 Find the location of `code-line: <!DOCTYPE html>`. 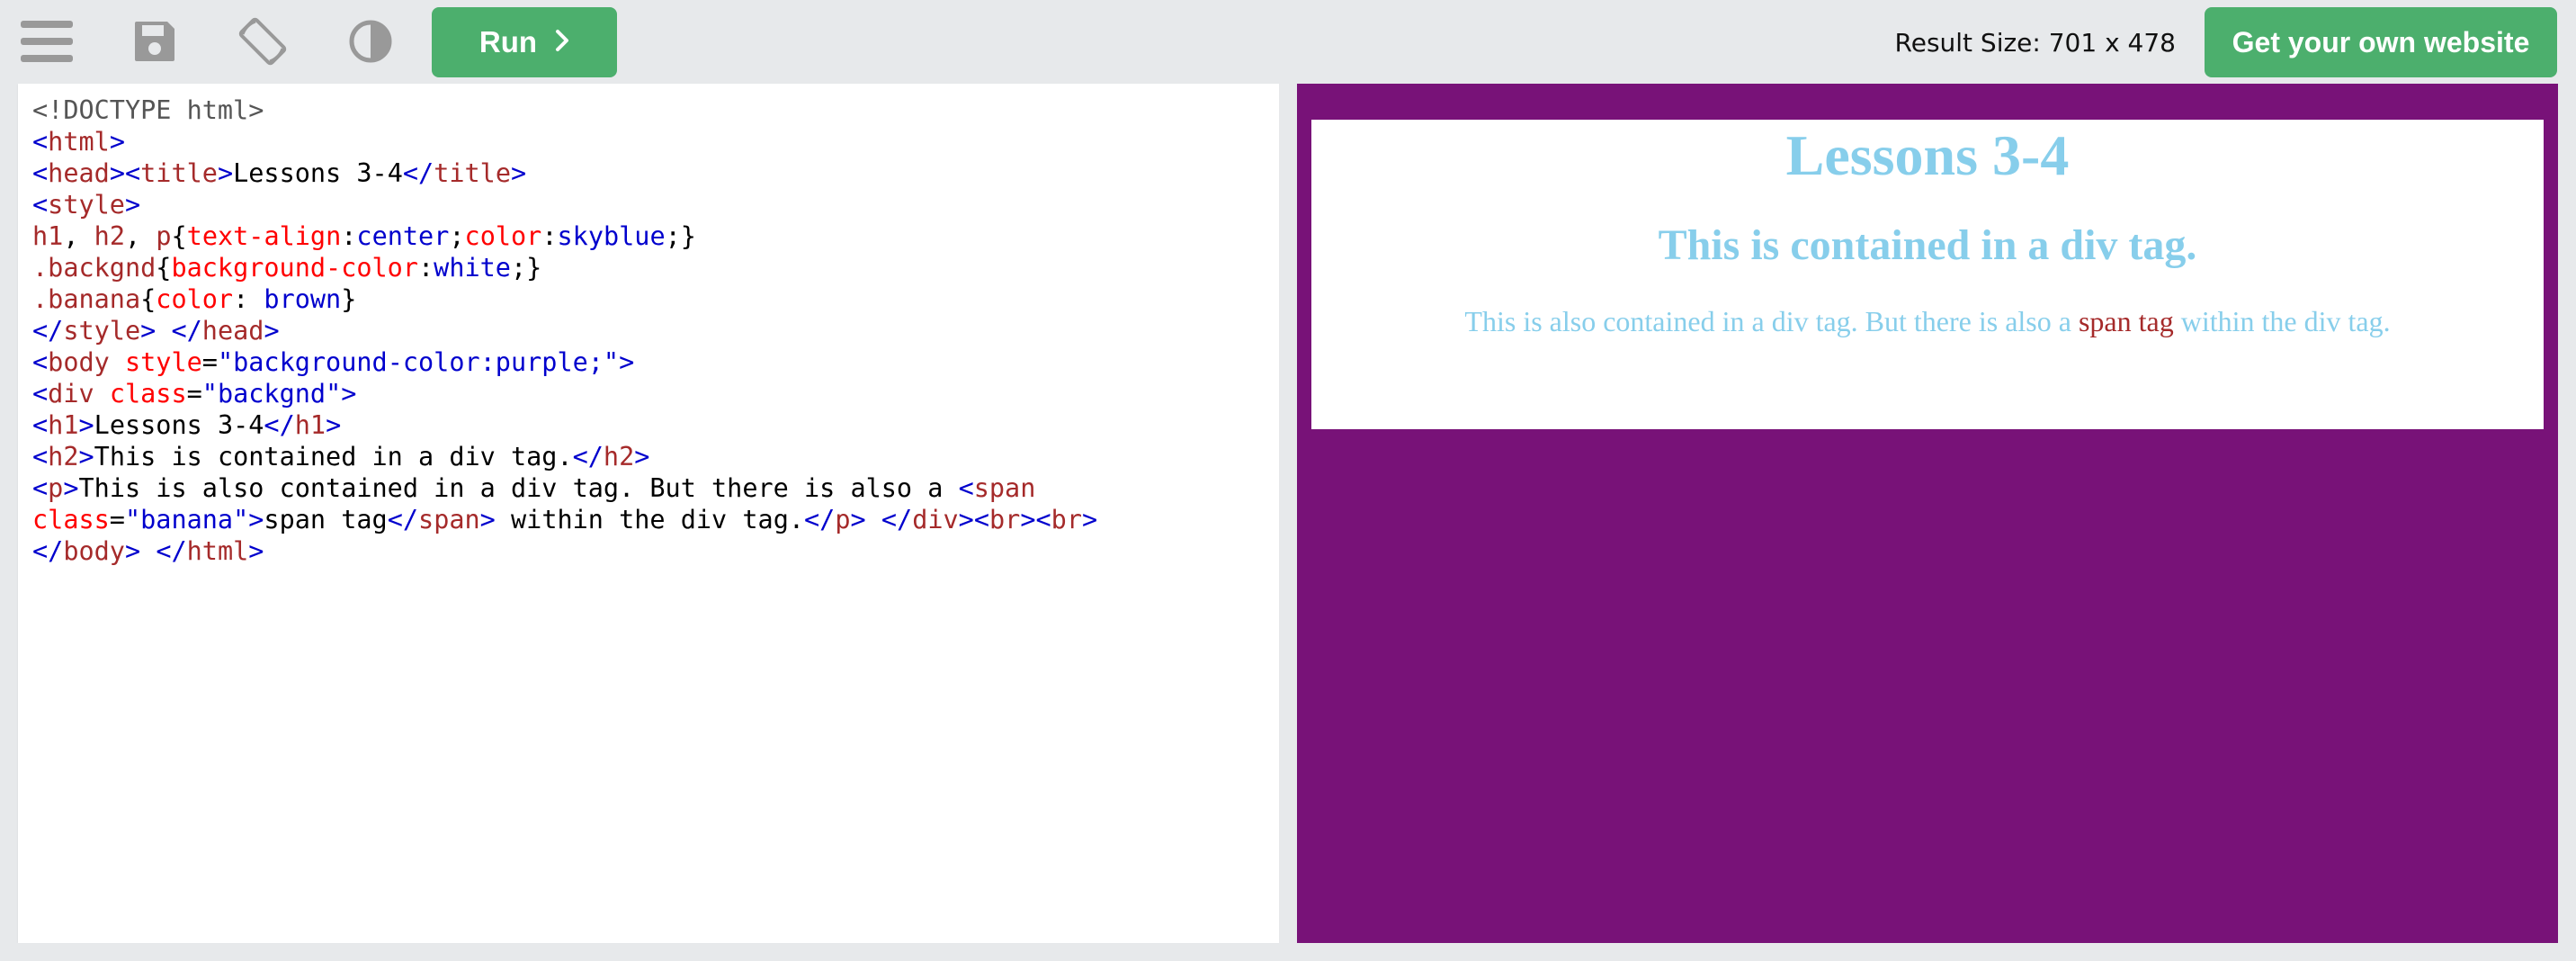

code-line: <!DOCTYPE html> is located at coordinates (653, 110).